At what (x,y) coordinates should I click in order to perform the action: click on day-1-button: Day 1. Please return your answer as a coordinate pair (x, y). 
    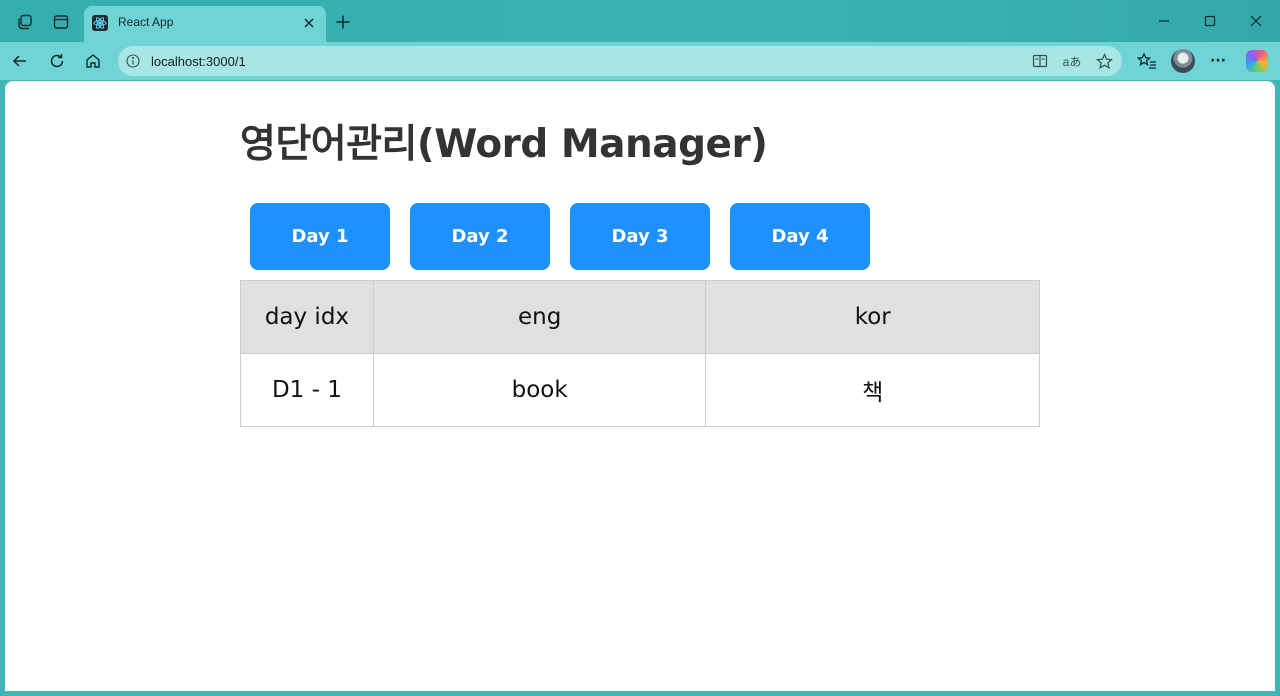
    Looking at the image, I should click on (320, 236).